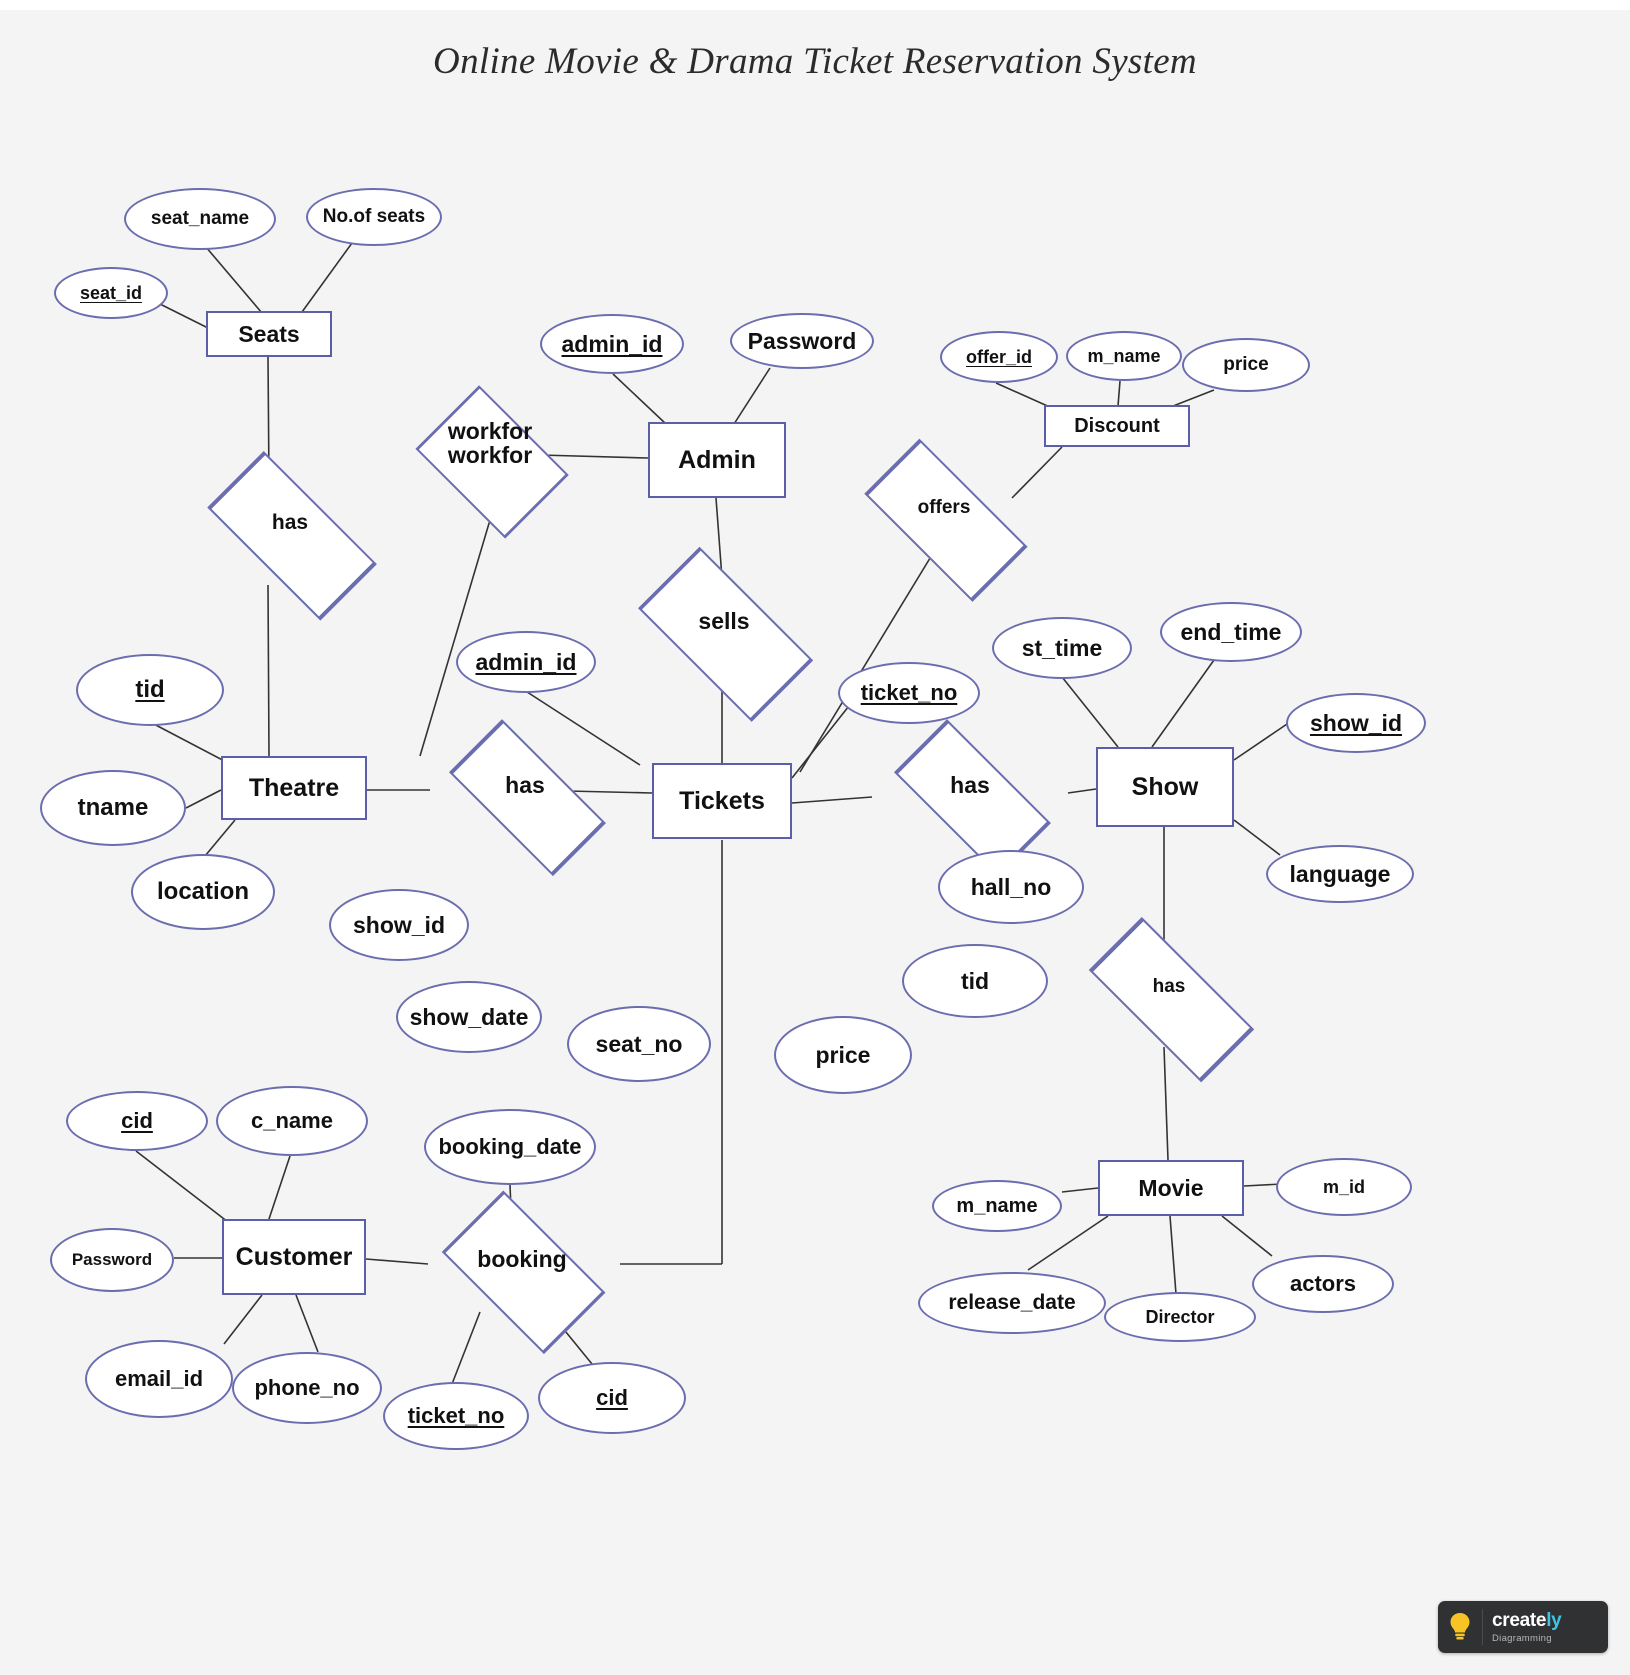 The height and width of the screenshot is (1675, 1630). Describe the element at coordinates (137, 1121) in the screenshot. I see `attribute-cid_cust: cid` at that location.